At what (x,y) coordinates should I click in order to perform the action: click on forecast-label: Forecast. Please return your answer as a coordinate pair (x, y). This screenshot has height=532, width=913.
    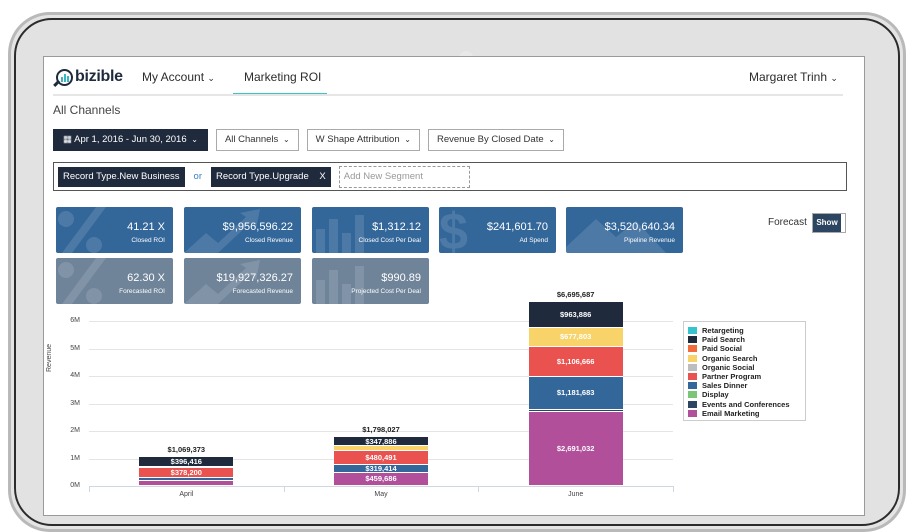
    Looking at the image, I should click on (787, 222).